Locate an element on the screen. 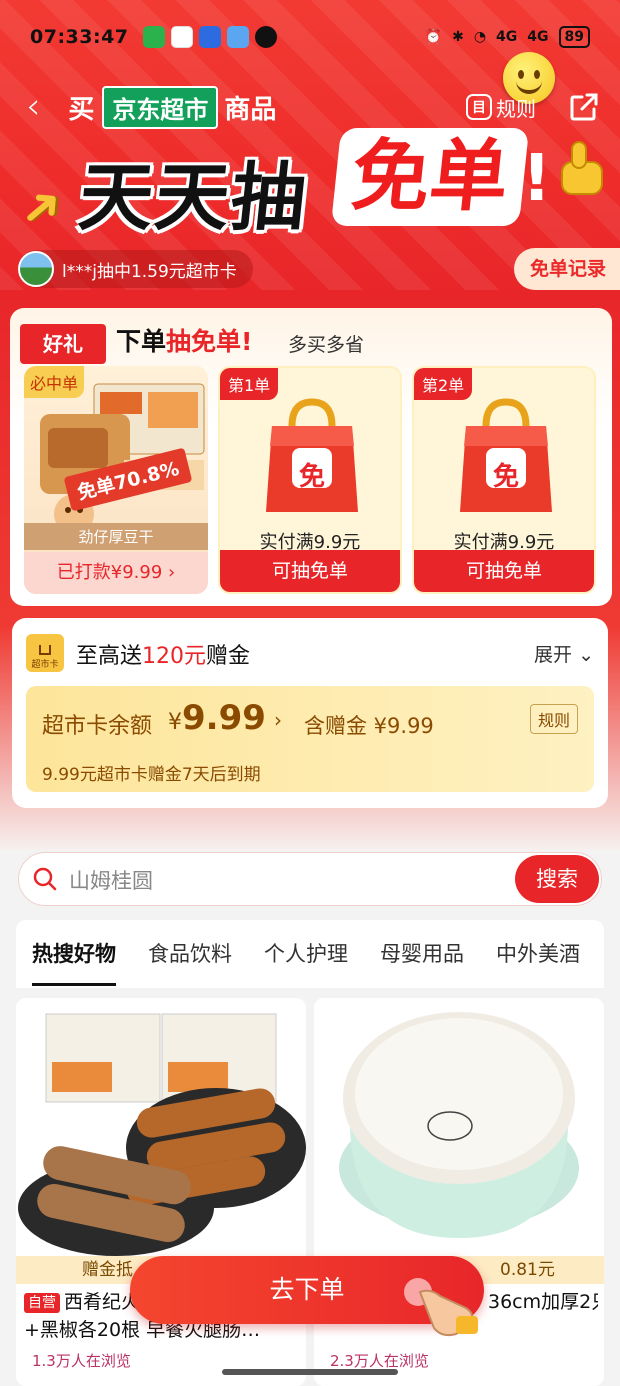  gift-title: 下单抽免单! is located at coordinates (184, 340).